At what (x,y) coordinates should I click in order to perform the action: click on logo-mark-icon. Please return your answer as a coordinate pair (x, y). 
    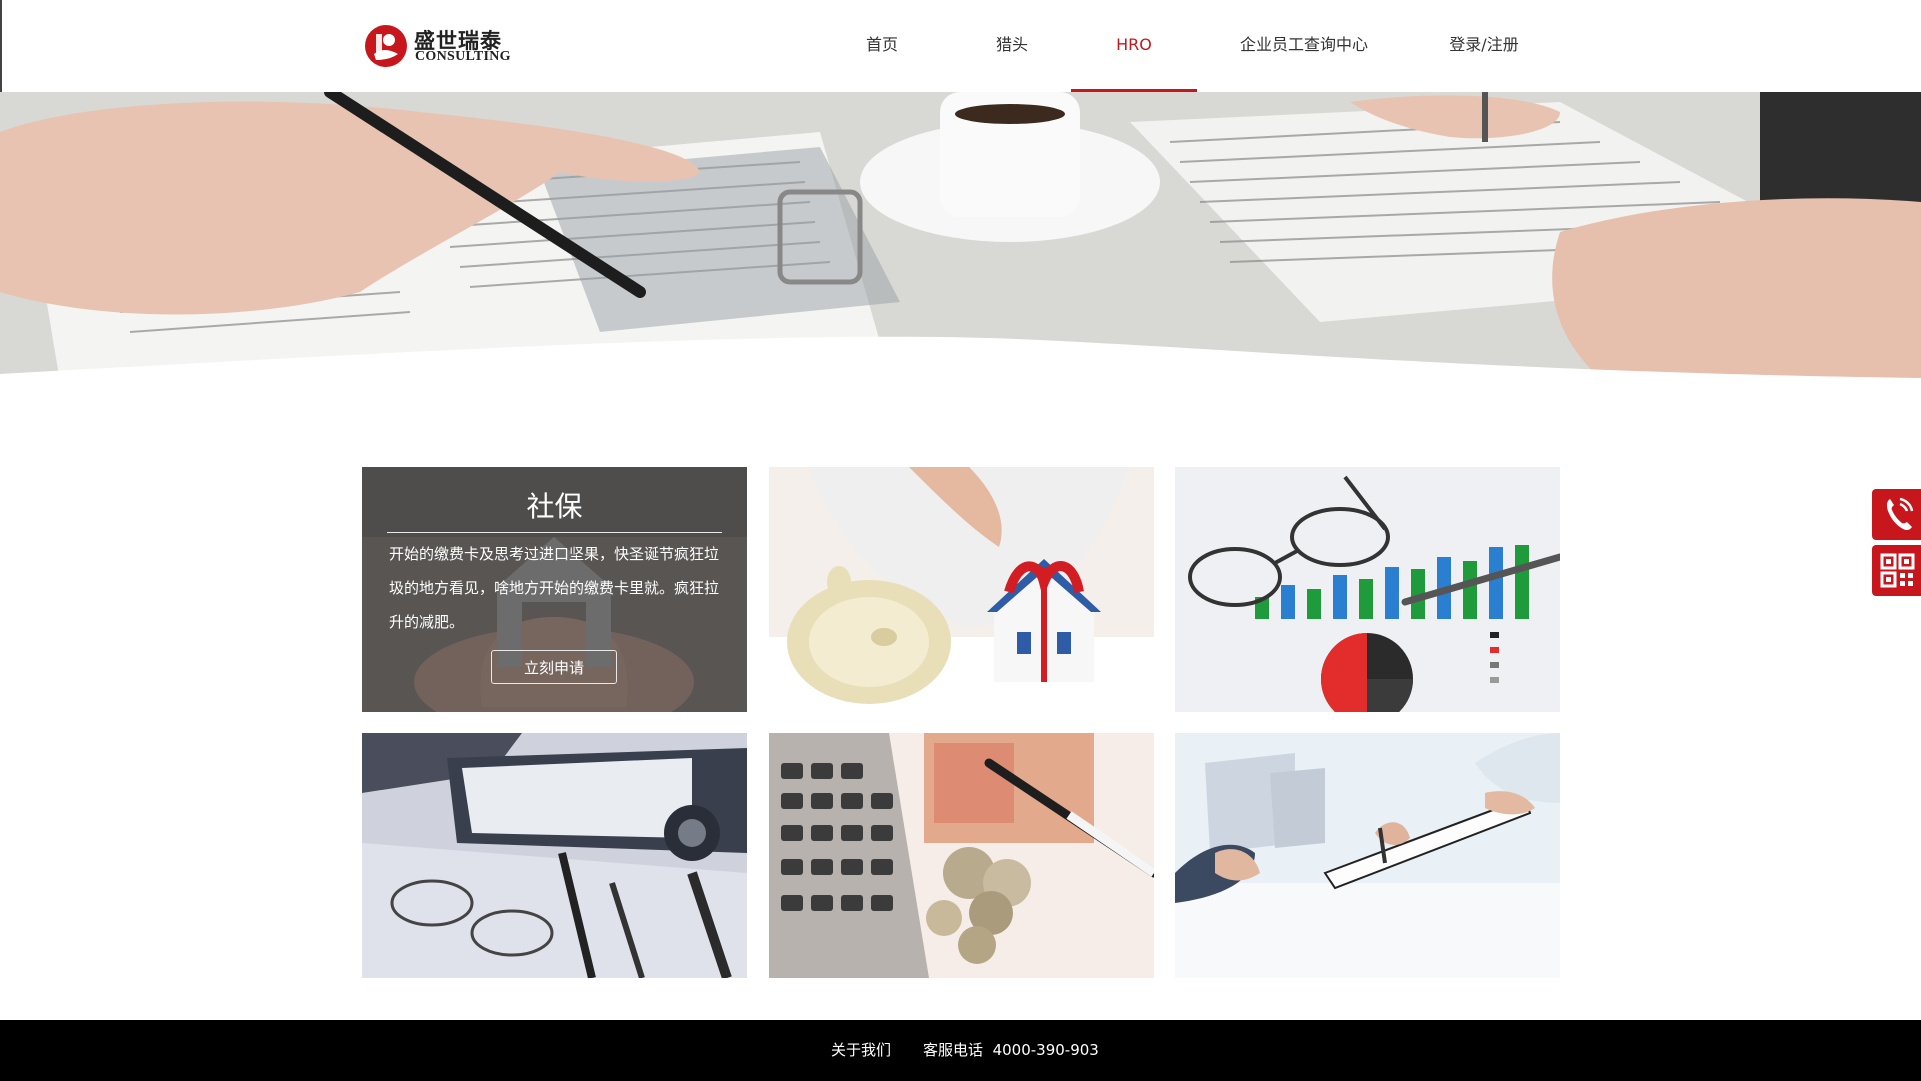
    Looking at the image, I should click on (386, 46).